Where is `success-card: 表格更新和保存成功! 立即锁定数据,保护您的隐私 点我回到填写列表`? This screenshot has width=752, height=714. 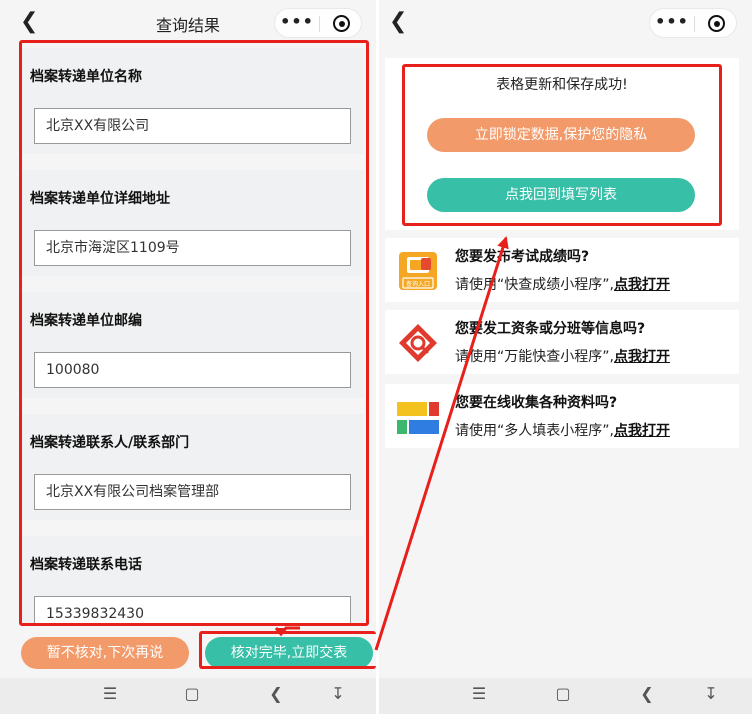 success-card: 表格更新和保存成功! 立即锁定数据,保护您的隐私 点我回到填写列表 is located at coordinates (562, 144).